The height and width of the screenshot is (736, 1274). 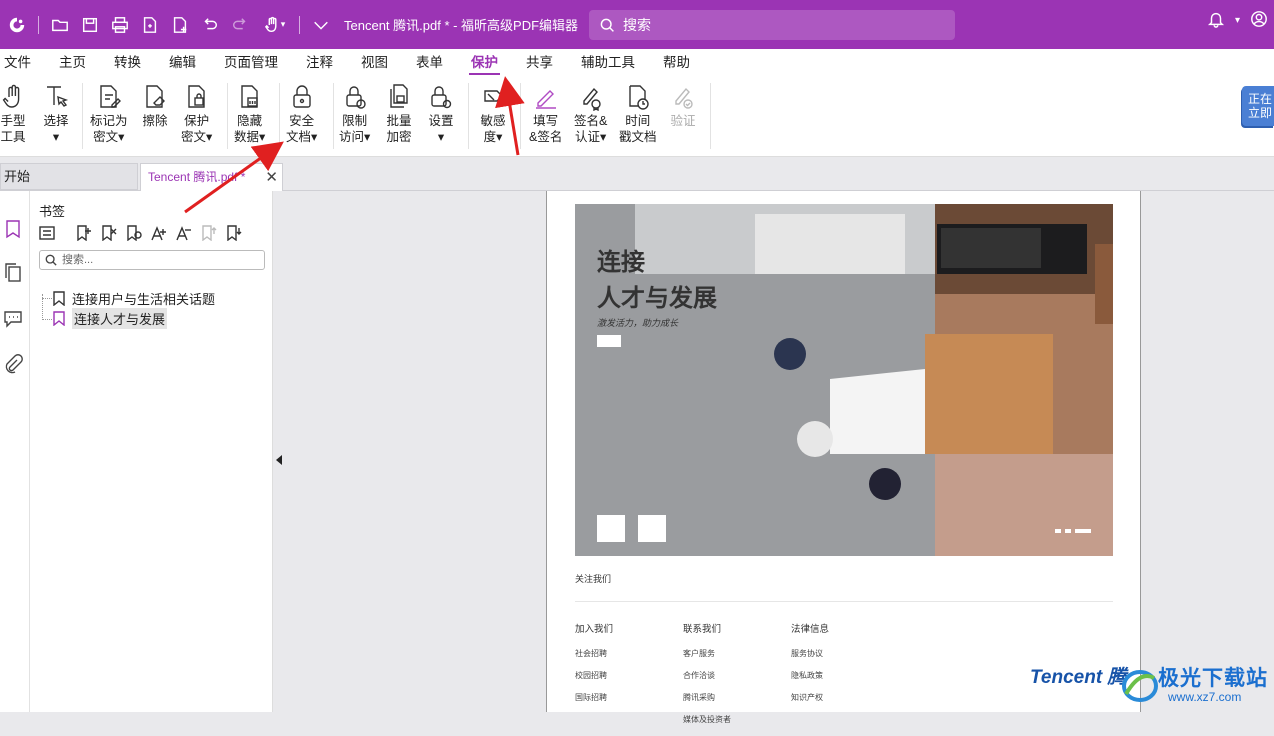 I want to click on eraser-icon, so click(x=155, y=96).